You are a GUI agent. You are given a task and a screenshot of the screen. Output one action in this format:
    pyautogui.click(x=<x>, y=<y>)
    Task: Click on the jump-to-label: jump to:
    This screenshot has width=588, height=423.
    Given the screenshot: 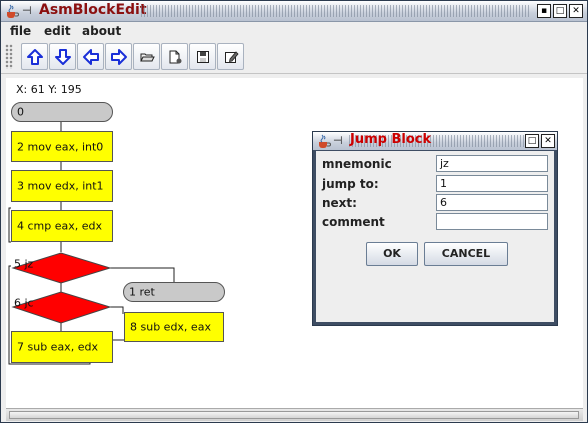 What is the action you would take?
    pyautogui.click(x=350, y=184)
    